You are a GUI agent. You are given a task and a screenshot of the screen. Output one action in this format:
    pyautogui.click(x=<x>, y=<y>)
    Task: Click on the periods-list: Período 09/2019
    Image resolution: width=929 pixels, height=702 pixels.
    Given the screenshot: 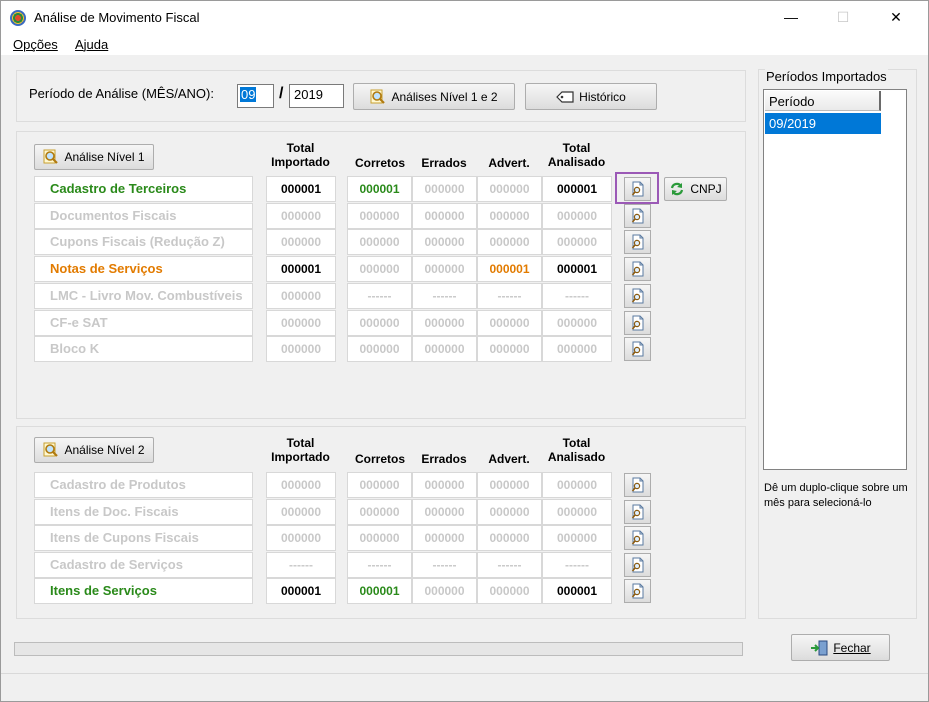 What is the action you would take?
    pyautogui.click(x=835, y=279)
    